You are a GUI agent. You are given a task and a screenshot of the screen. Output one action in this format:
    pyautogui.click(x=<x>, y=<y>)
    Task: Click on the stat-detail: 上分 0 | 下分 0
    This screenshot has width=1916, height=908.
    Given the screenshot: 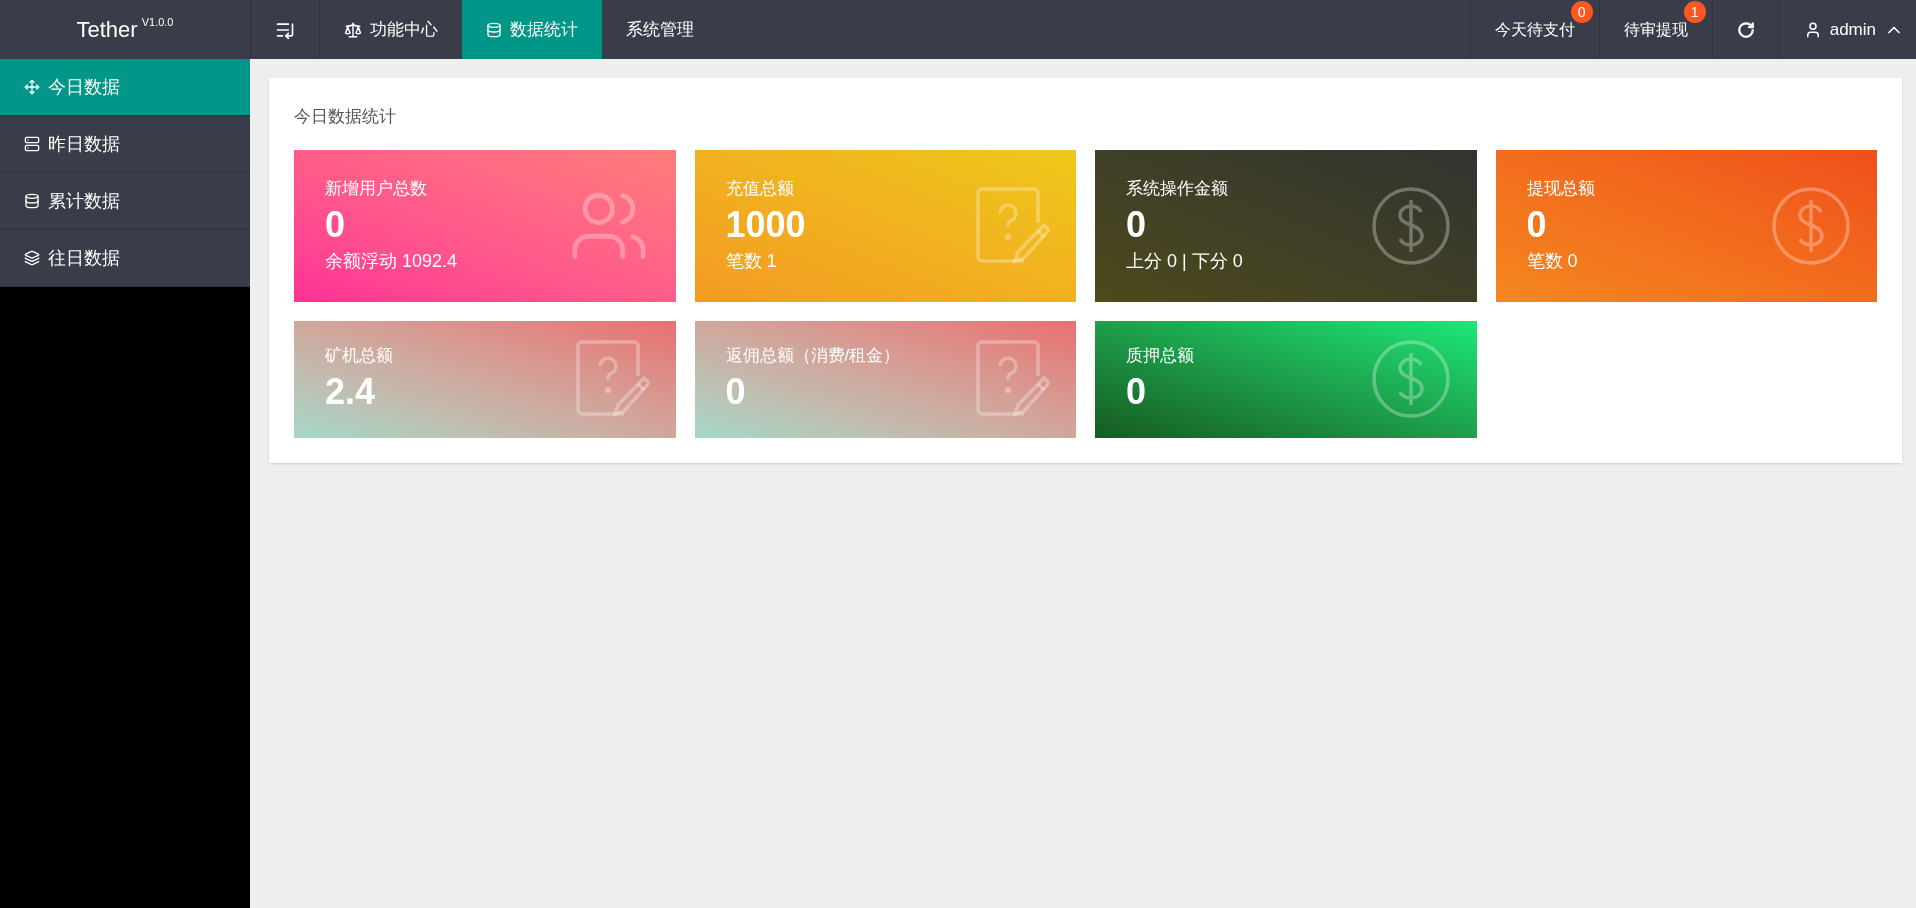 What is the action you would take?
    pyautogui.click(x=1184, y=261)
    